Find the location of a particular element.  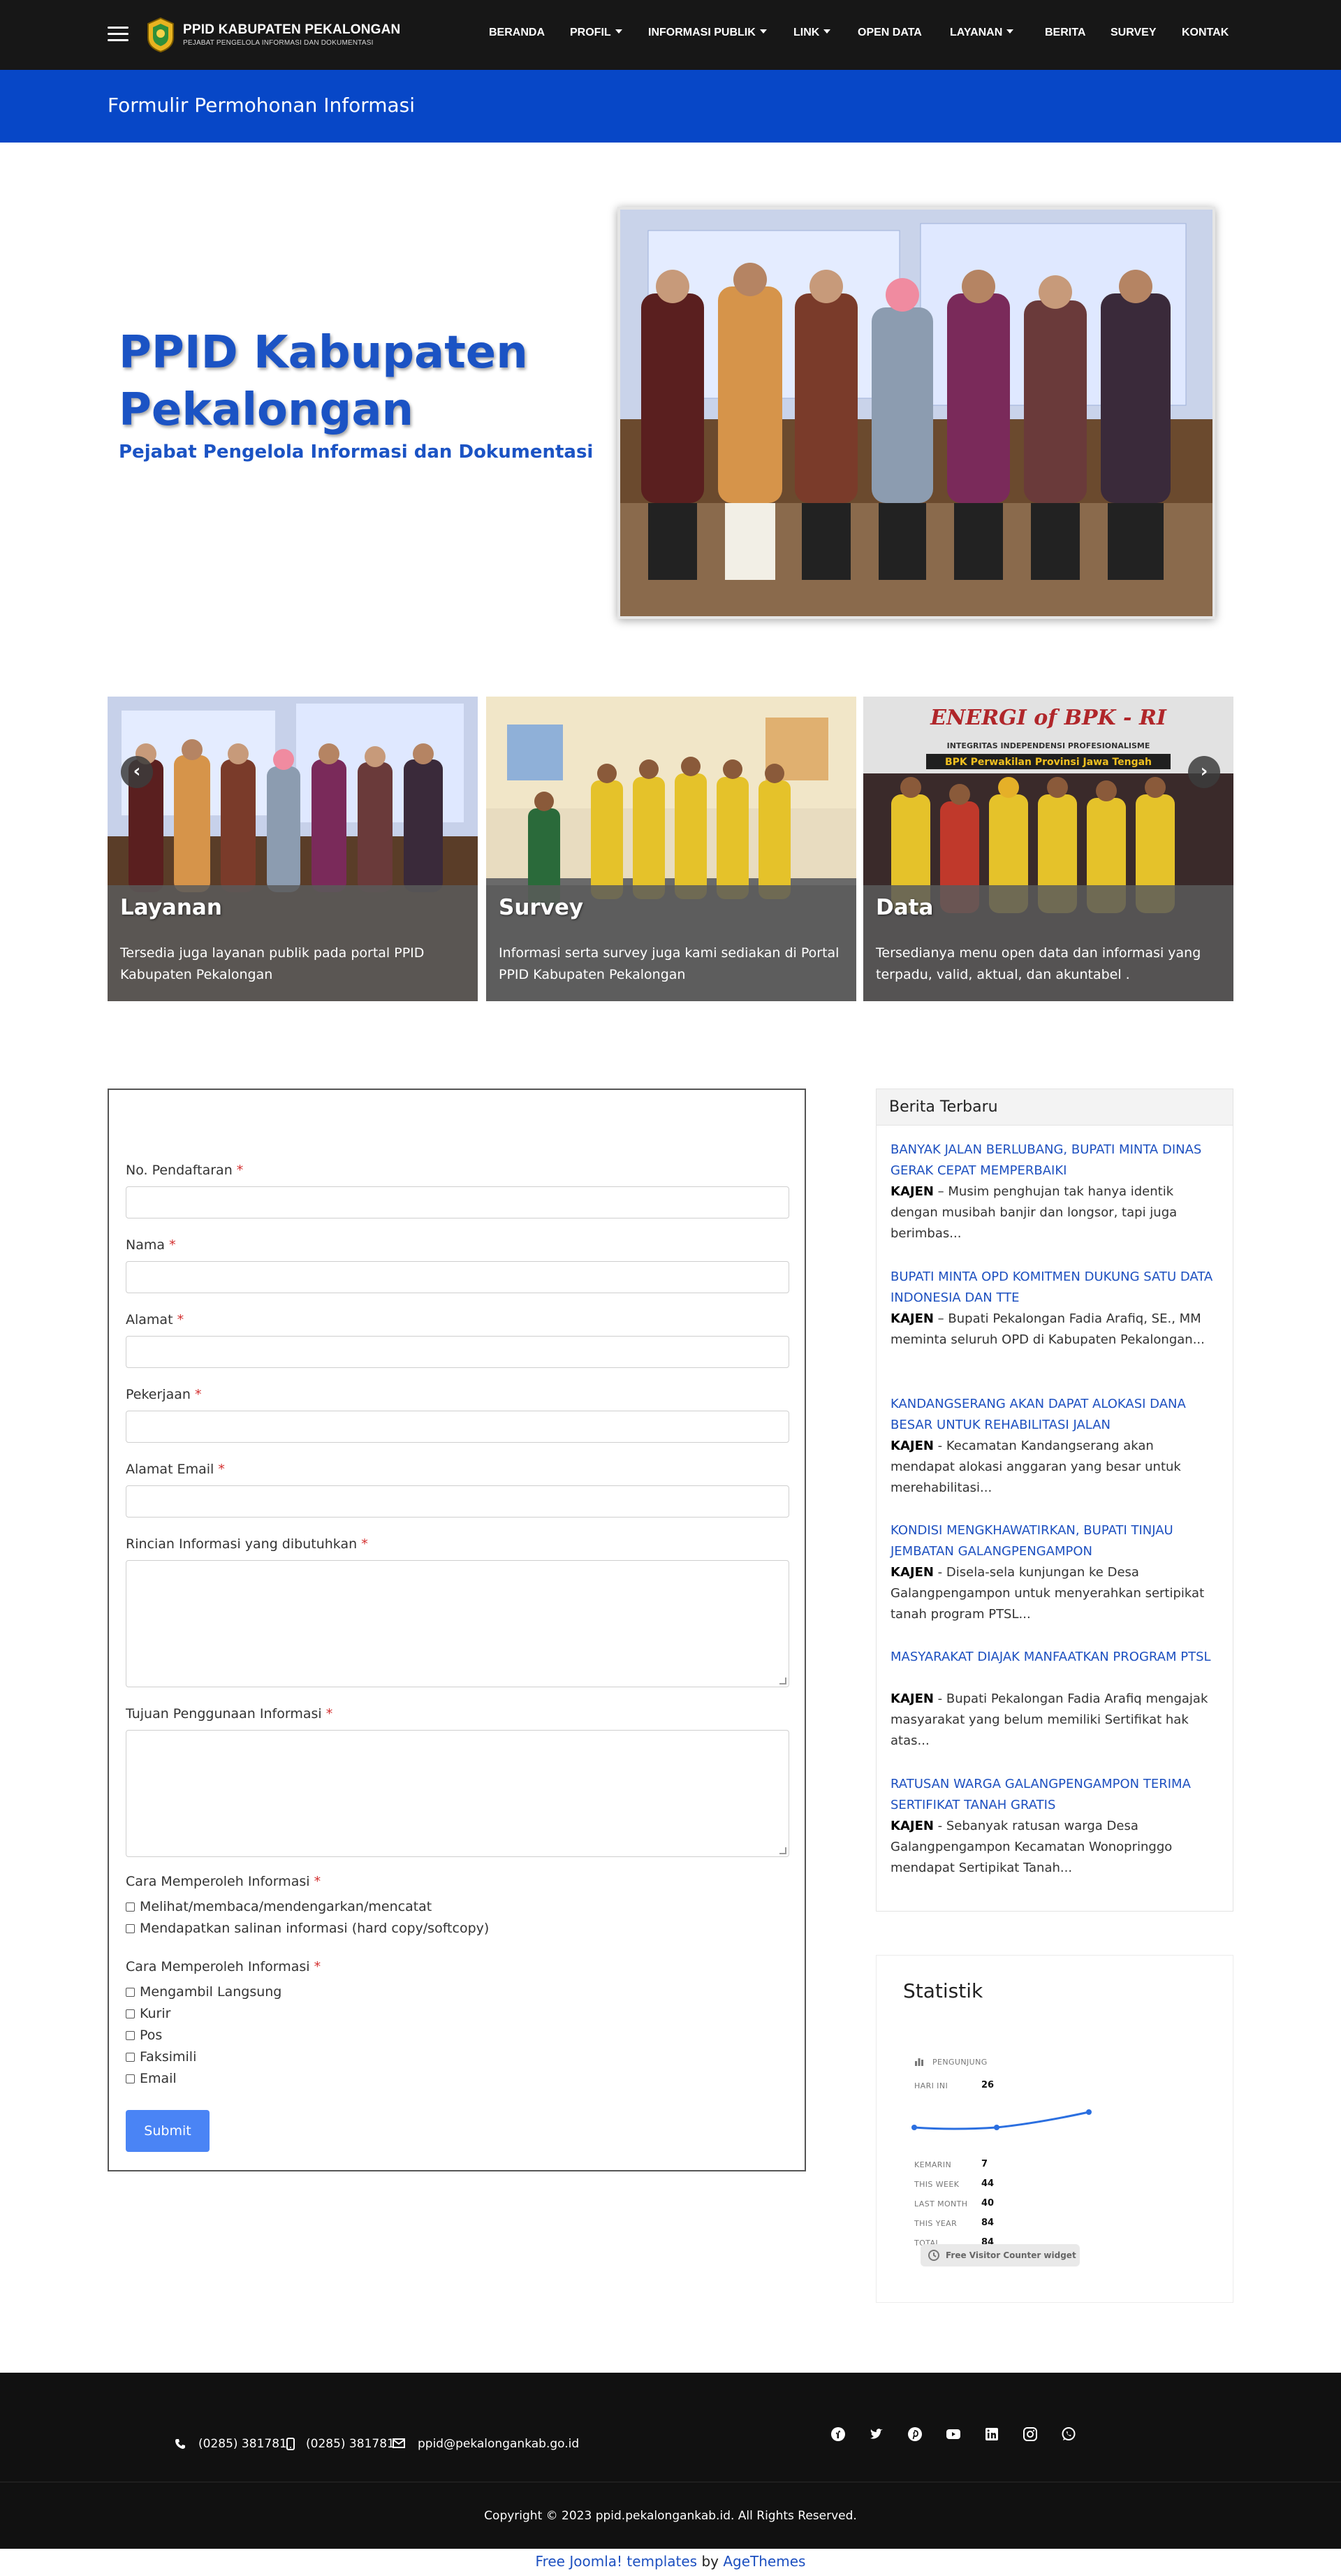

chevron-down-icon is located at coordinates (827, 31).